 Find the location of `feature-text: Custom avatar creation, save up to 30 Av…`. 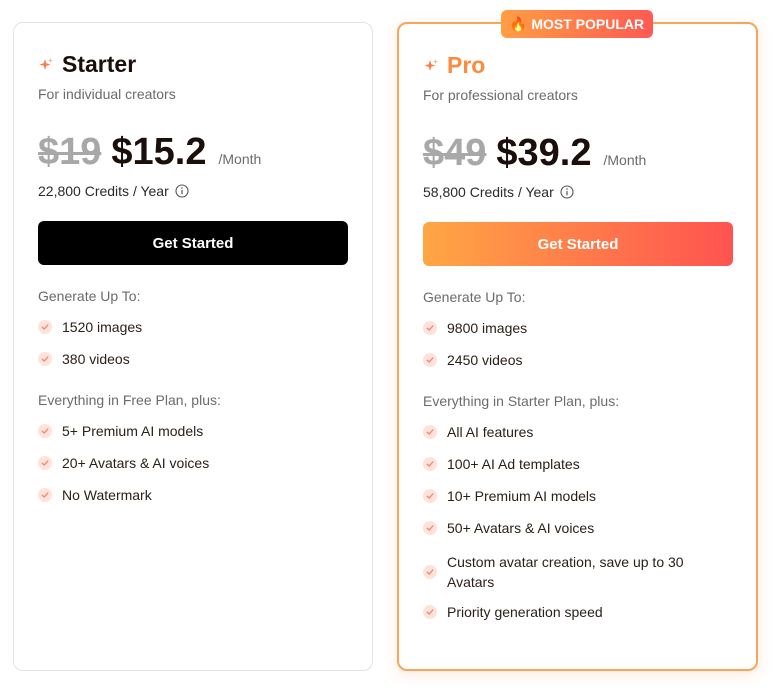

feature-text: Custom avatar creation, save up to 30 Av… is located at coordinates (565, 572).